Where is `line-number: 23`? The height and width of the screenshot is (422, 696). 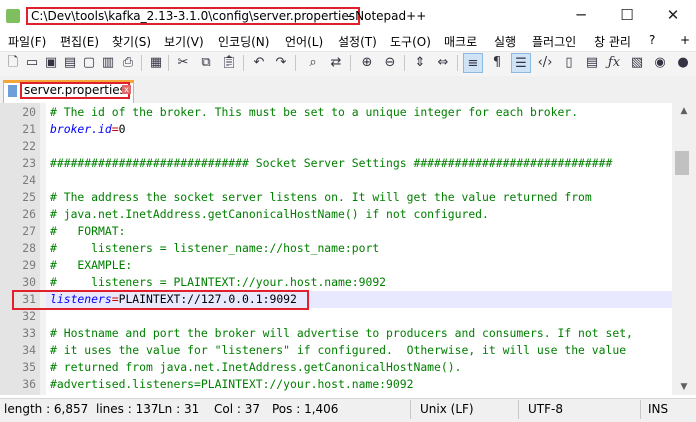 line-number: 23 is located at coordinates (29, 163).